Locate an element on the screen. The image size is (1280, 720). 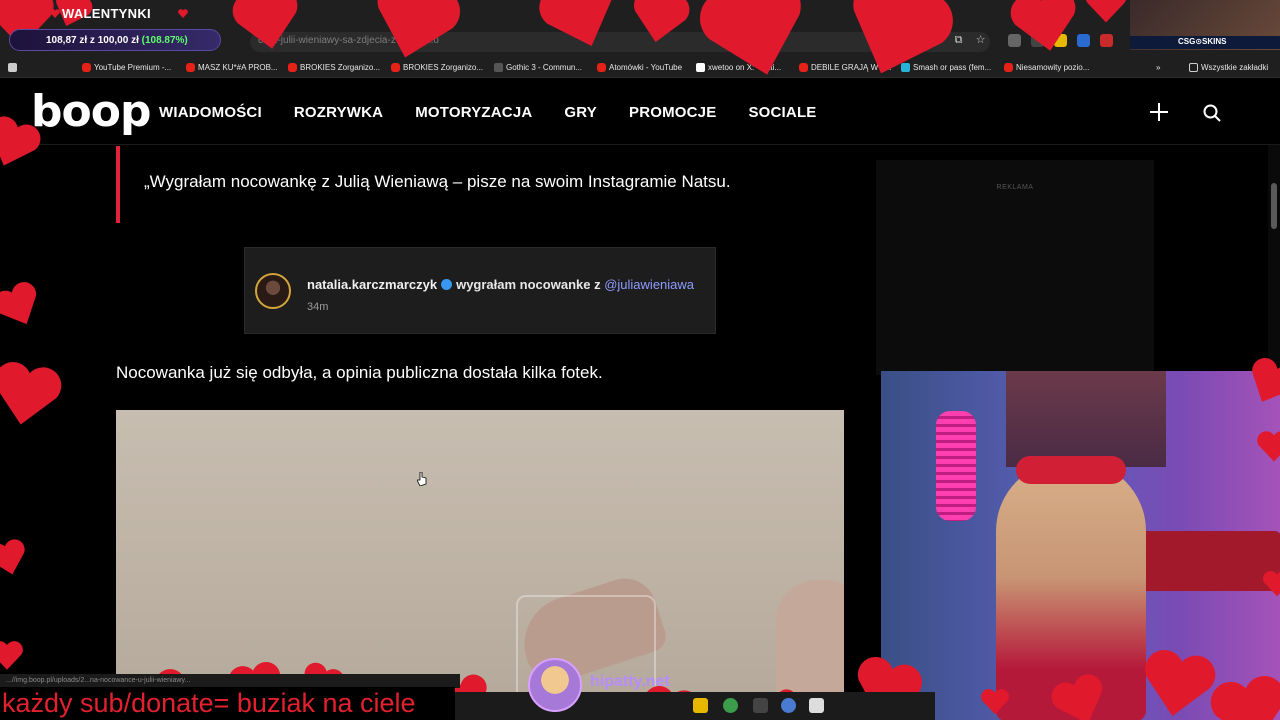
chrome-icon is located at coordinates (730, 705).